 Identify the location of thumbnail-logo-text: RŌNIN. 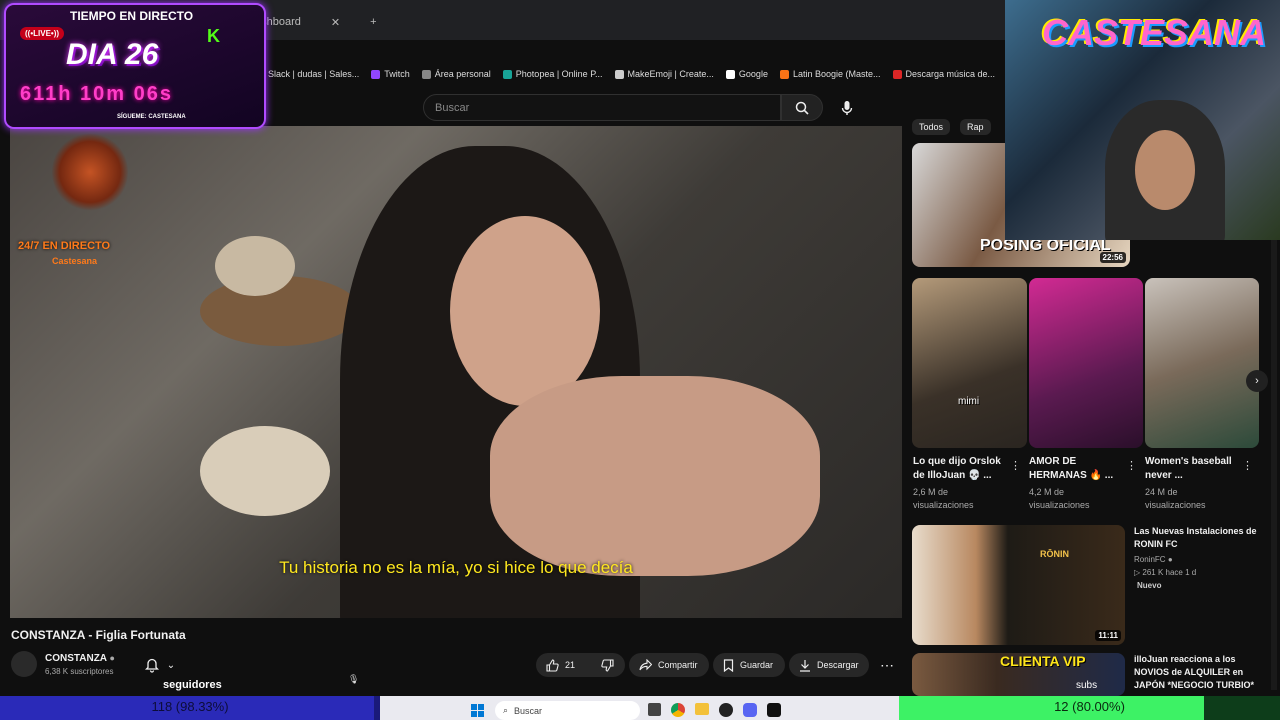
(1054, 554).